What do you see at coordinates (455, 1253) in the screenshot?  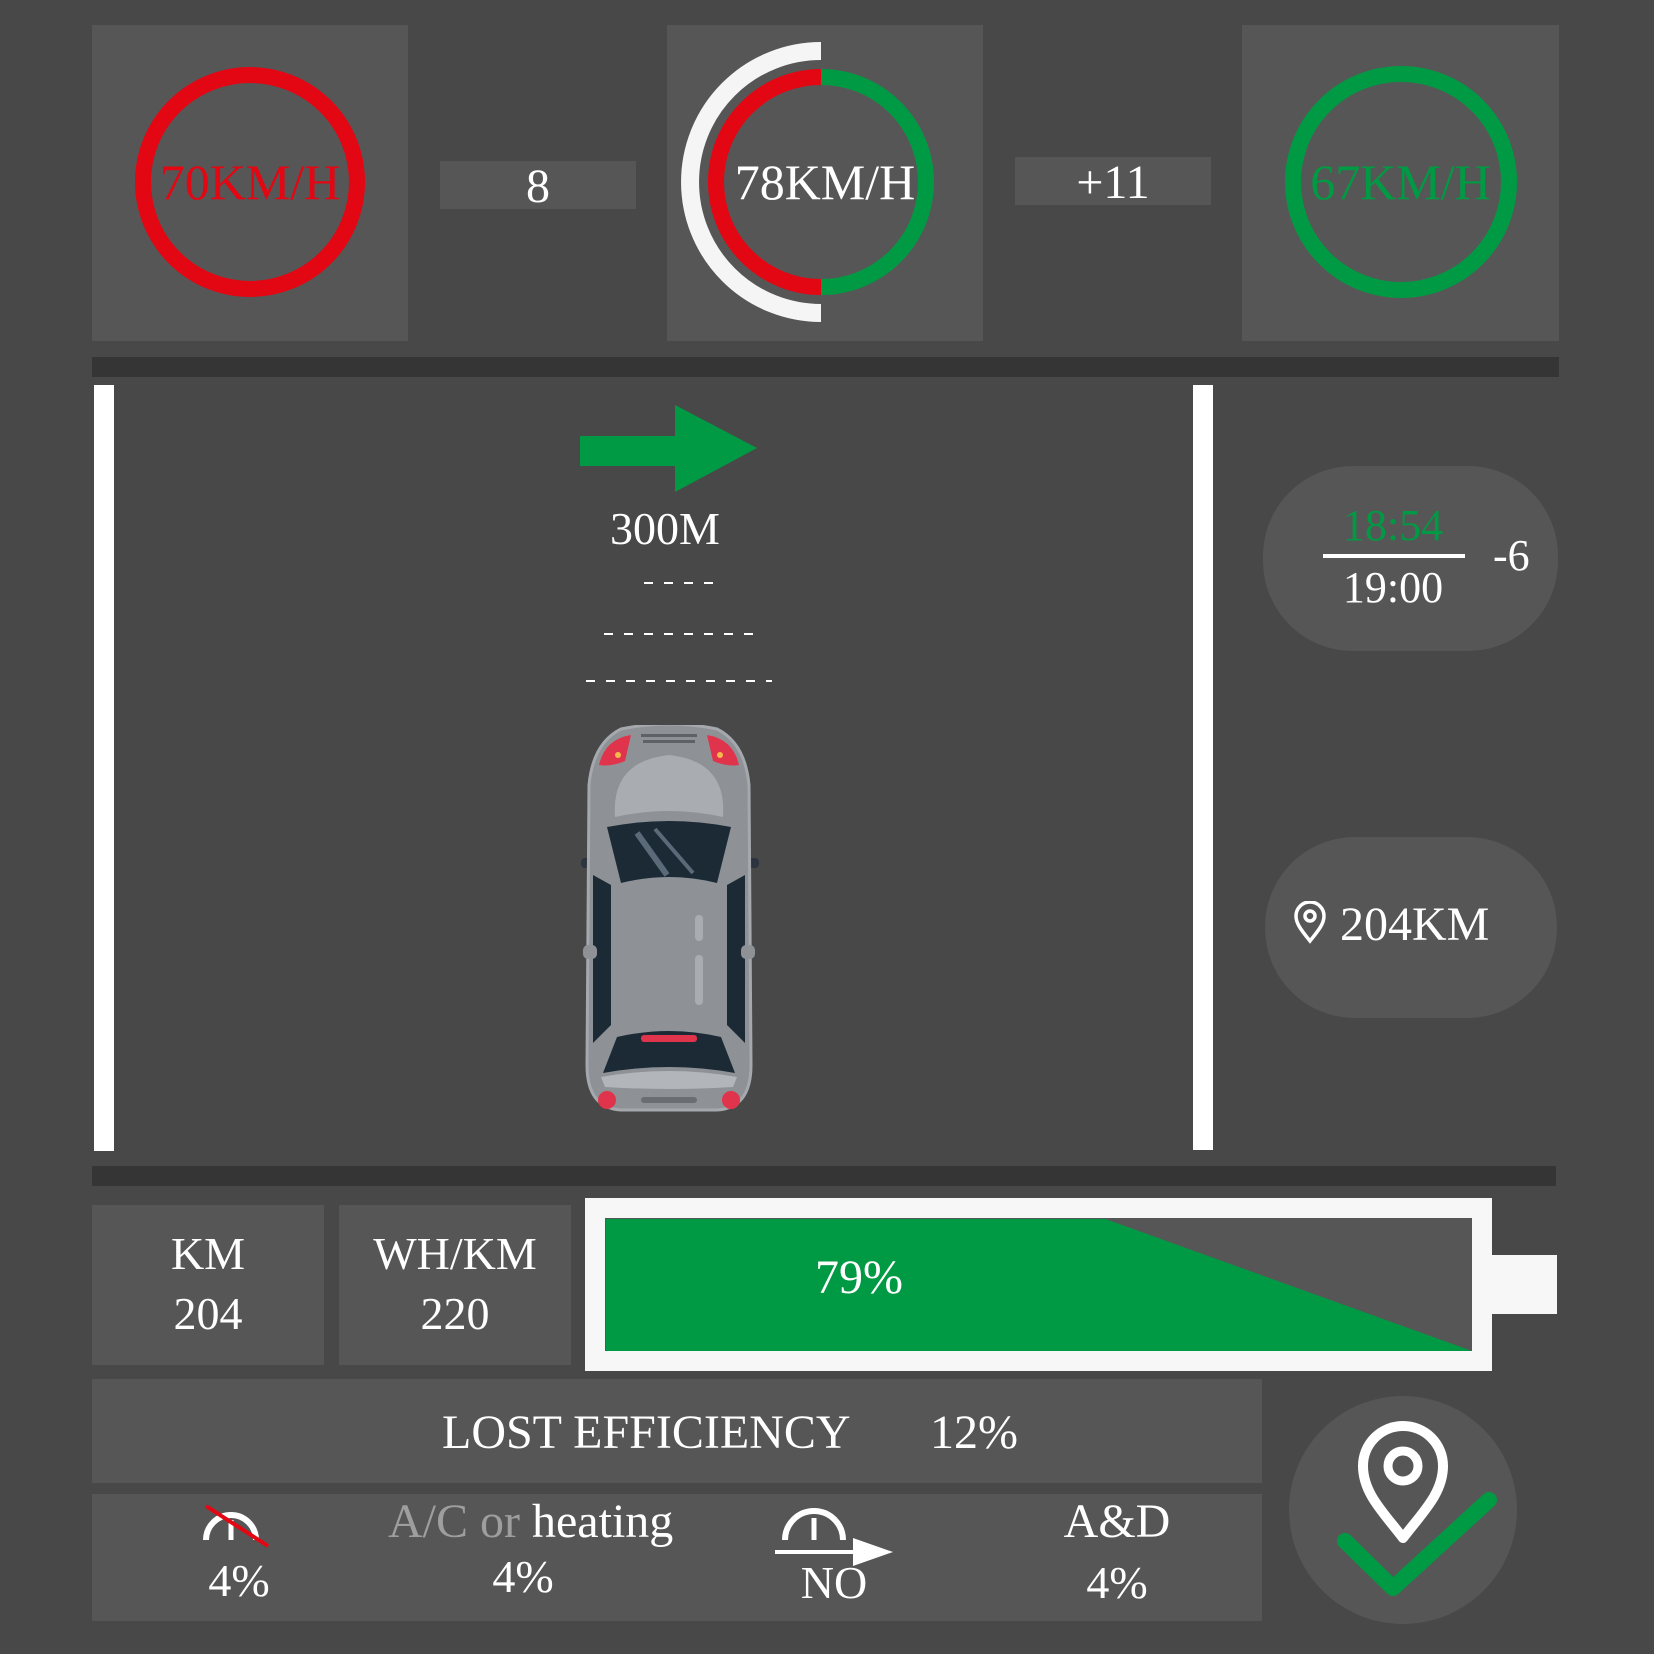 I see `whkm-label: WH/KM` at bounding box center [455, 1253].